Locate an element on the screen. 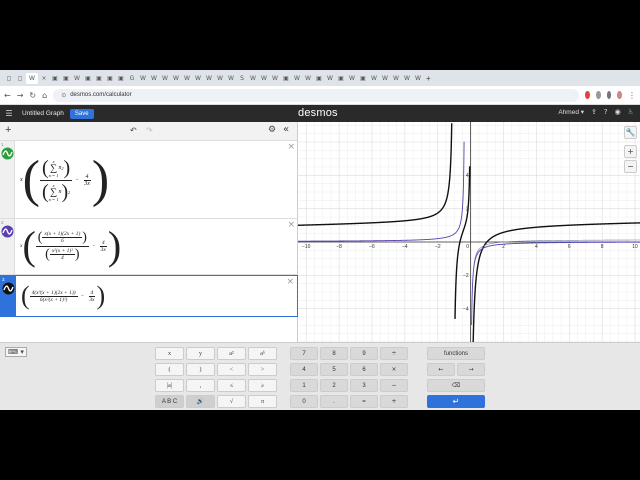  keypad-num-key-0-0: 7 is located at coordinates (304, 353).